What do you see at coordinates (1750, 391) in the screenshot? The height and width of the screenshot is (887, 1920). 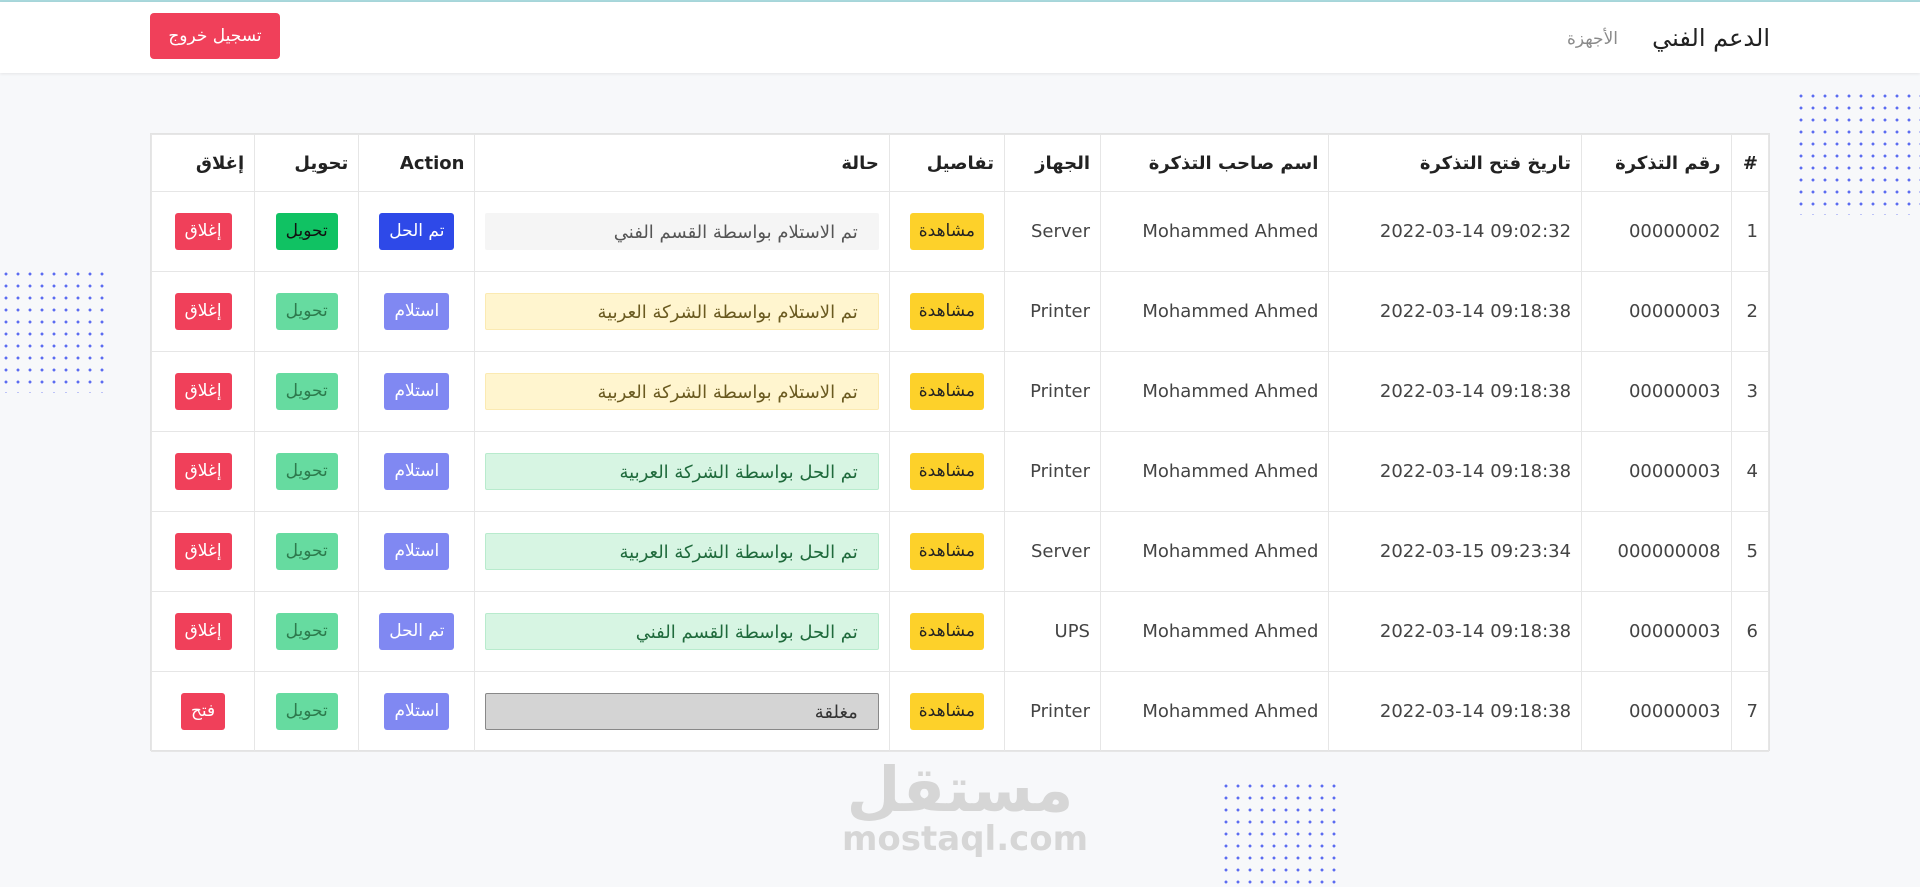 I see `row-index: 3` at bounding box center [1750, 391].